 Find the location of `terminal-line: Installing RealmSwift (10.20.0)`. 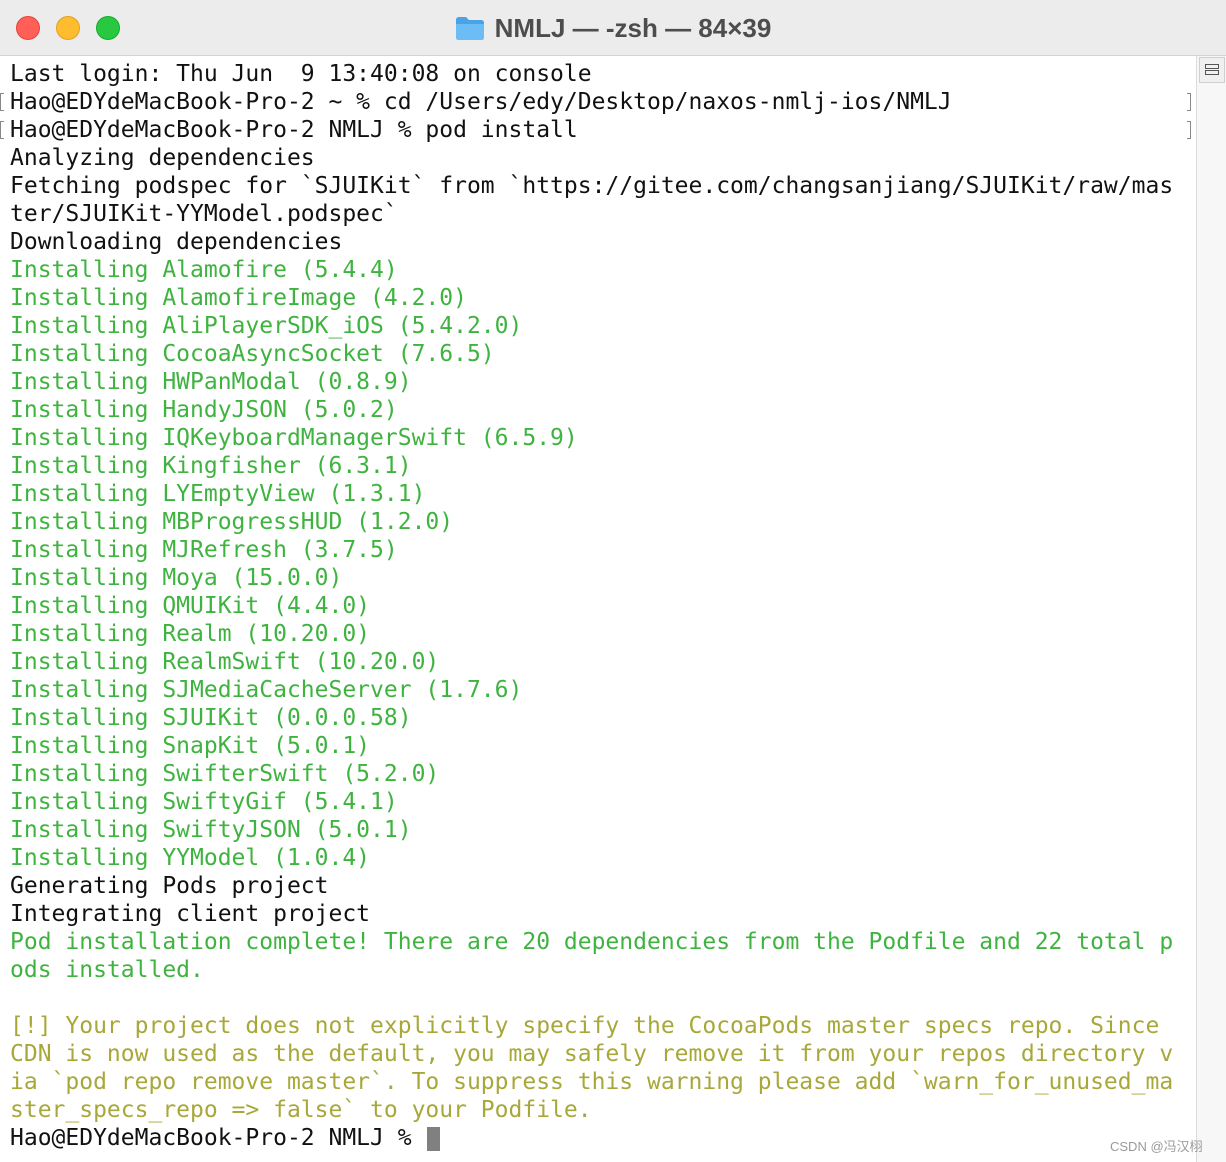

terminal-line: Installing RealmSwift (10.20.0) is located at coordinates (225, 662).